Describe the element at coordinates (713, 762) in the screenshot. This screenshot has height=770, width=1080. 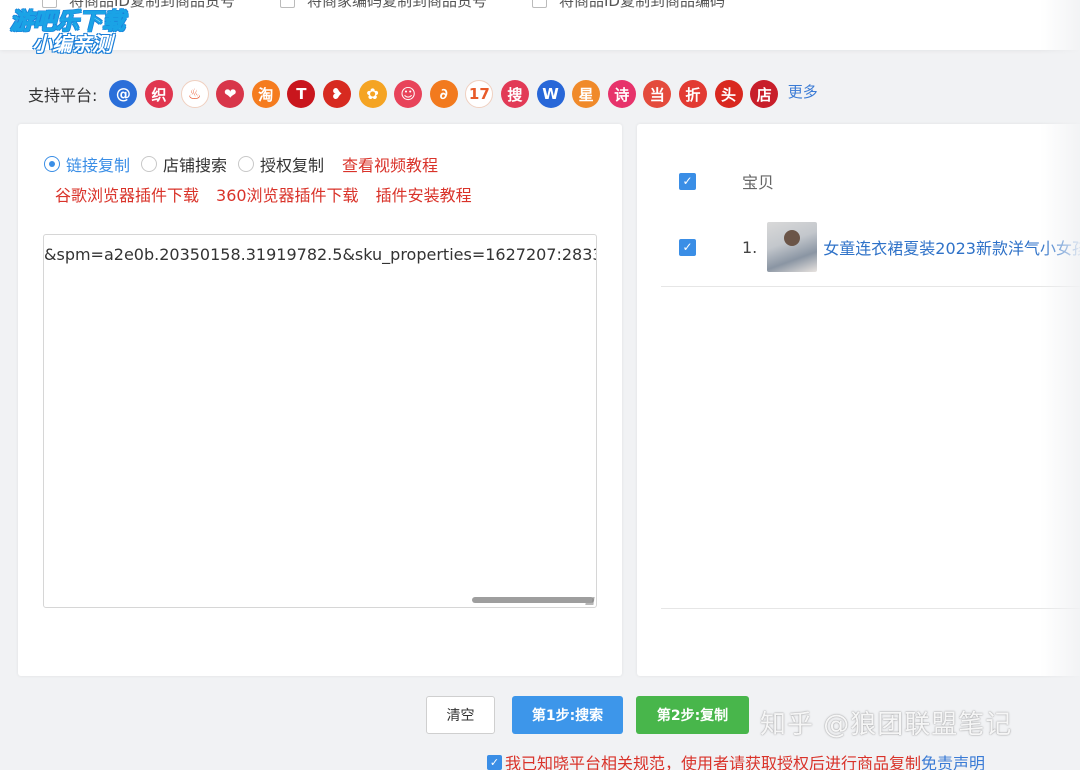
I see `agreement-text: 我已知晓平台相关规范，使用者请获取授权后进行商品复制` at that location.